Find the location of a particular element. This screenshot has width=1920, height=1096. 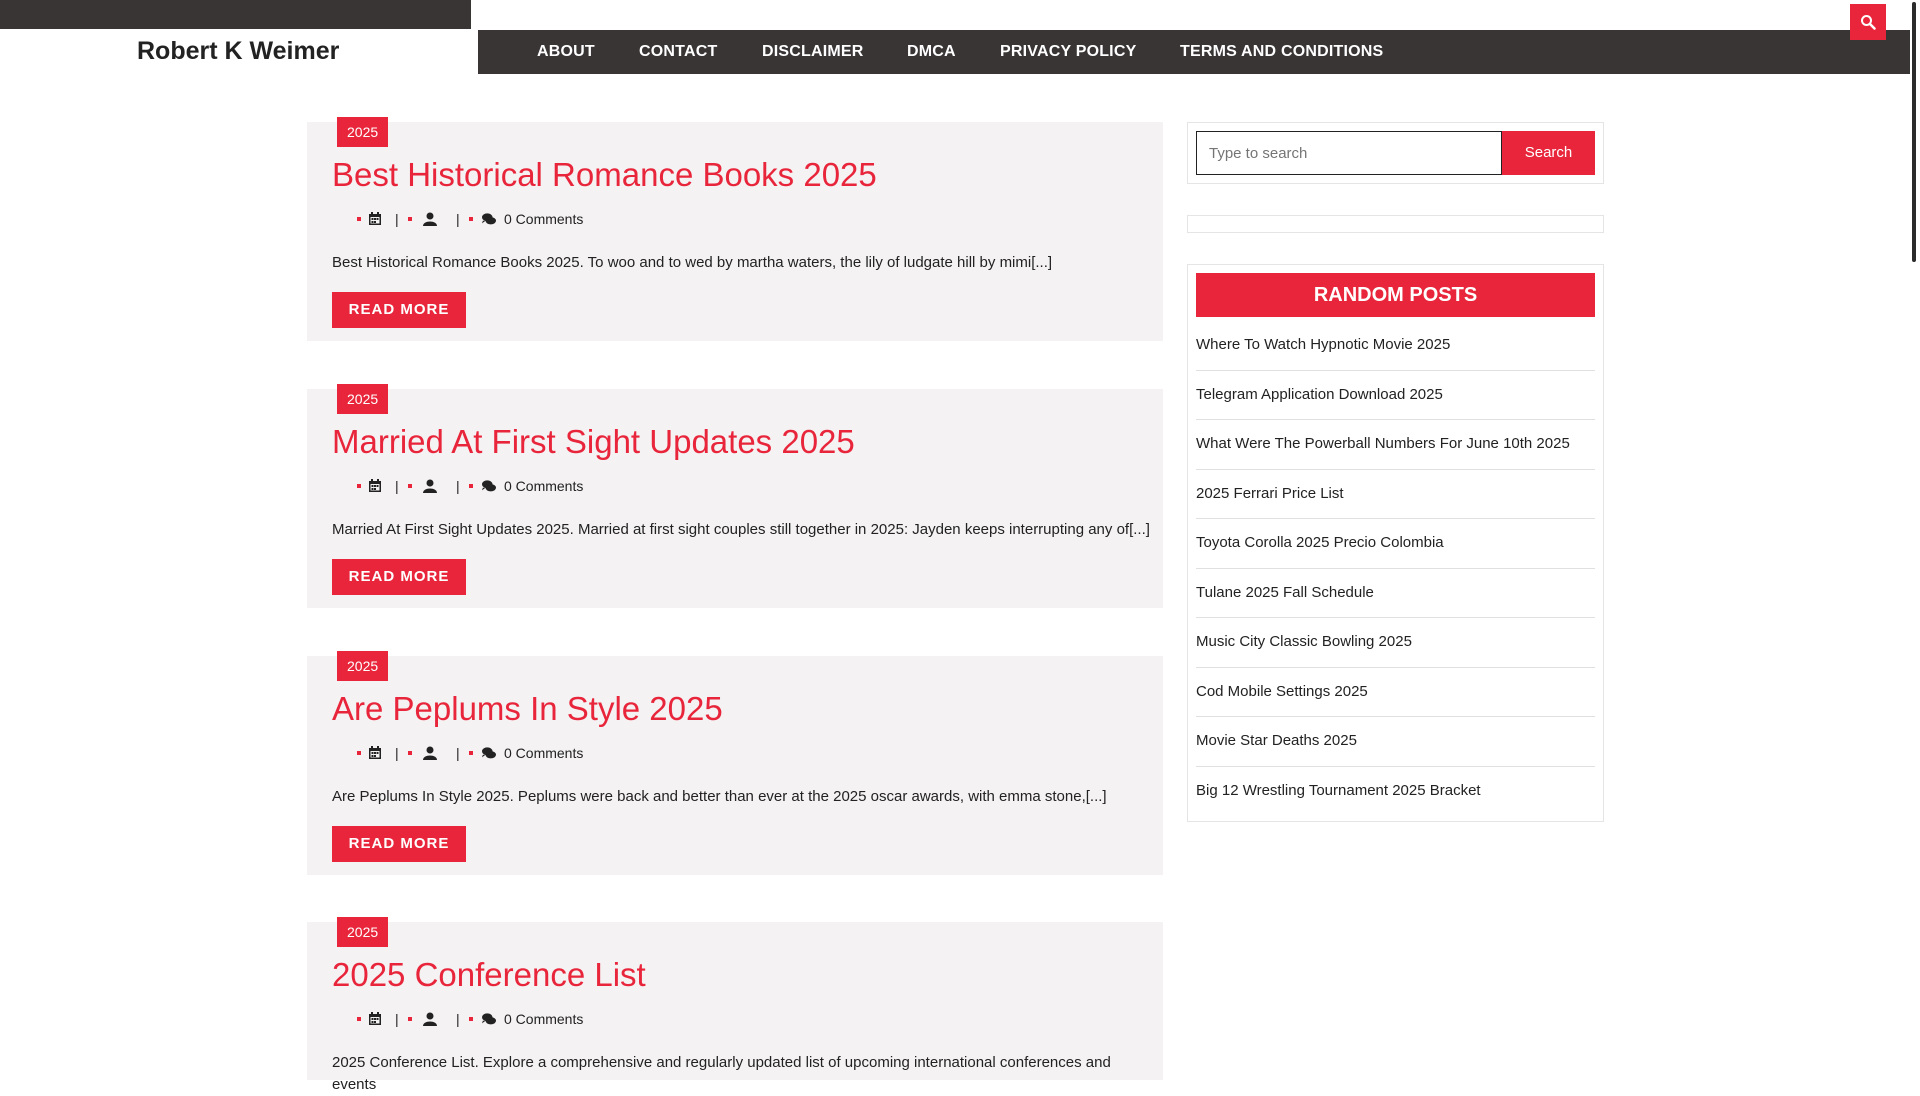

nav-search-button is located at coordinates (1868, 22).